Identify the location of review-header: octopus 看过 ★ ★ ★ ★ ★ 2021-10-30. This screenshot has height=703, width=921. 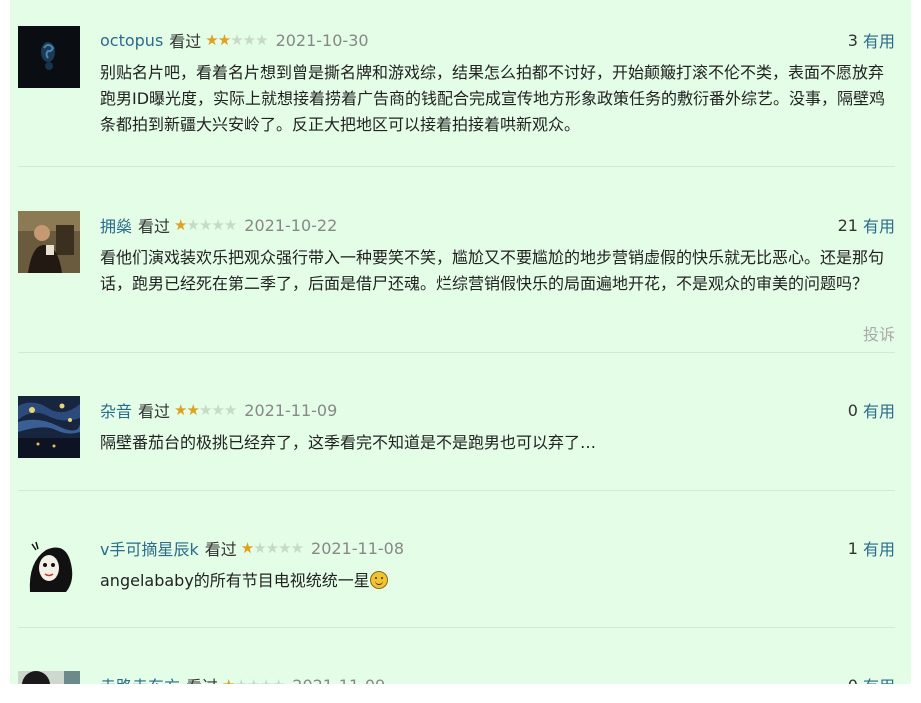
(234, 40).